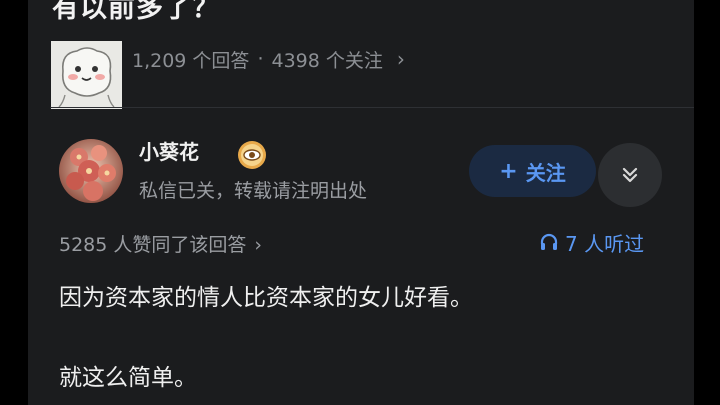 The image size is (720, 405). Describe the element at coordinates (169, 150) in the screenshot. I see `author-name: 小葵花` at that location.